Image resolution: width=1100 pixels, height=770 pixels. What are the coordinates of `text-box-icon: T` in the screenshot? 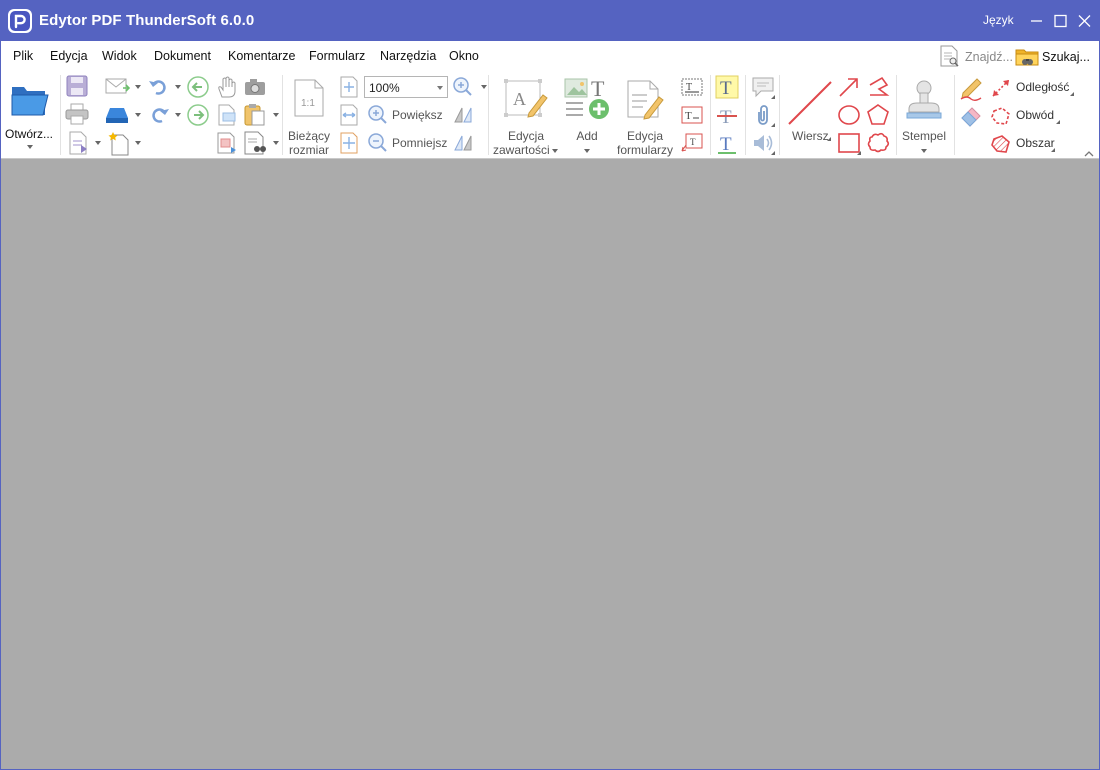 It's located at (692, 115).